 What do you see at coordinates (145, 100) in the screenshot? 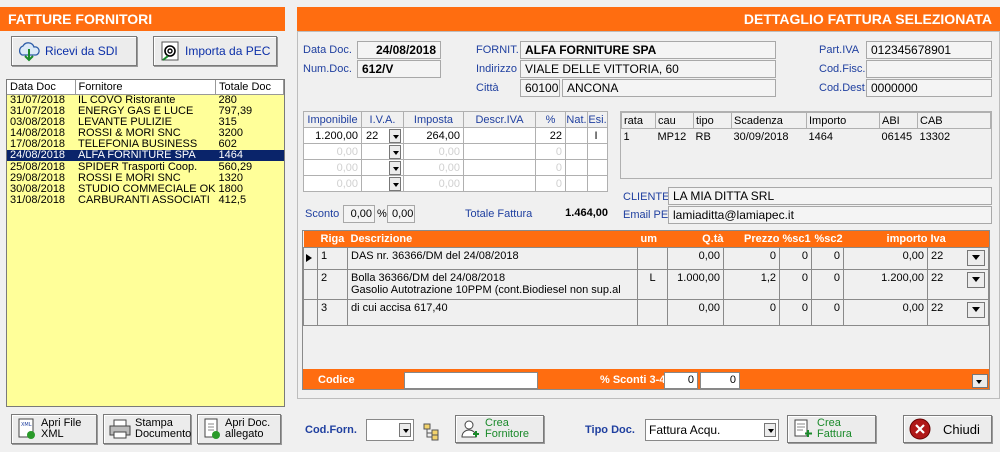
I see `invoice-list-row: 31/07/2018 IL COVO Ristorante 280` at bounding box center [145, 100].